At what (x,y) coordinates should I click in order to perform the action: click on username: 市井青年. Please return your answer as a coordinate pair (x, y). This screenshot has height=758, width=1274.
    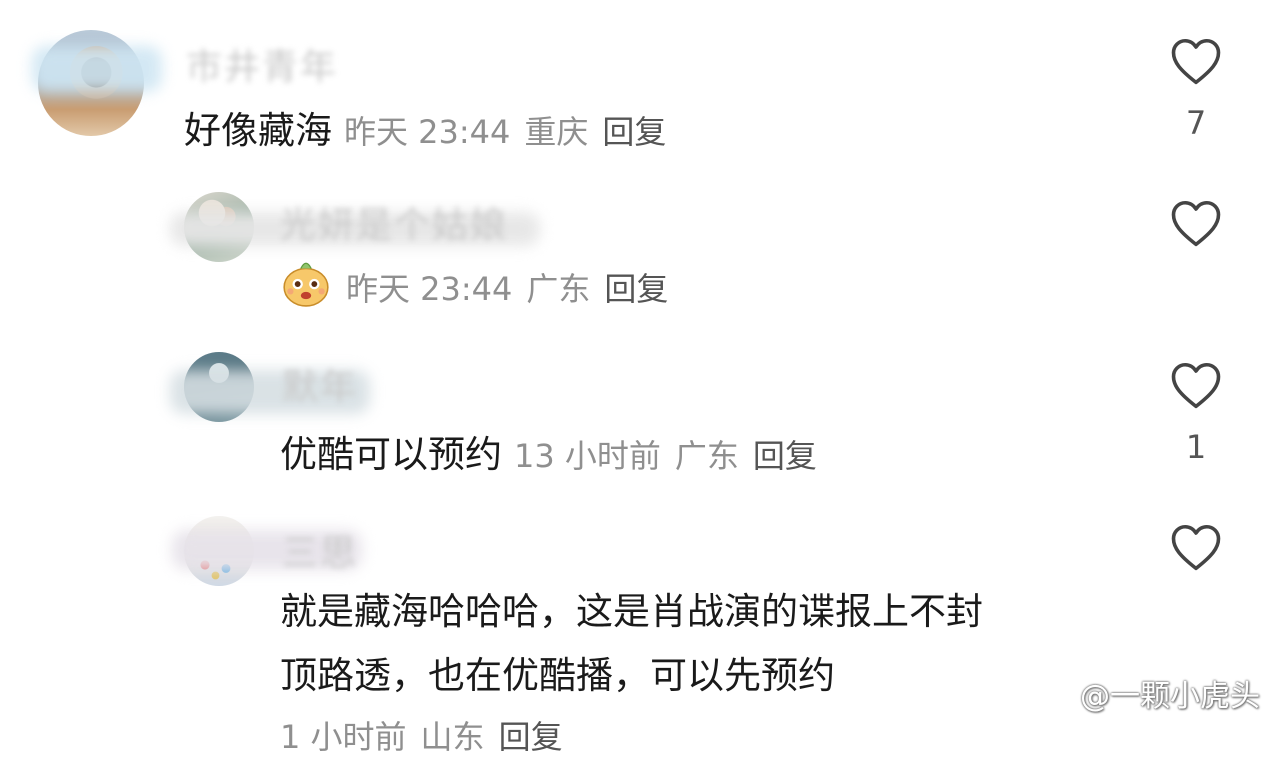
    Looking at the image, I should click on (262, 64).